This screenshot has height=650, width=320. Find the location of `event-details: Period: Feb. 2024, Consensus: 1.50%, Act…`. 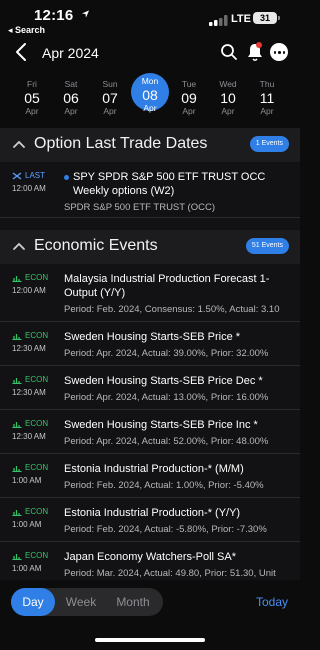

event-details: Period: Feb. 2024, Consensus: 1.50%, Act… is located at coordinates (172, 309).